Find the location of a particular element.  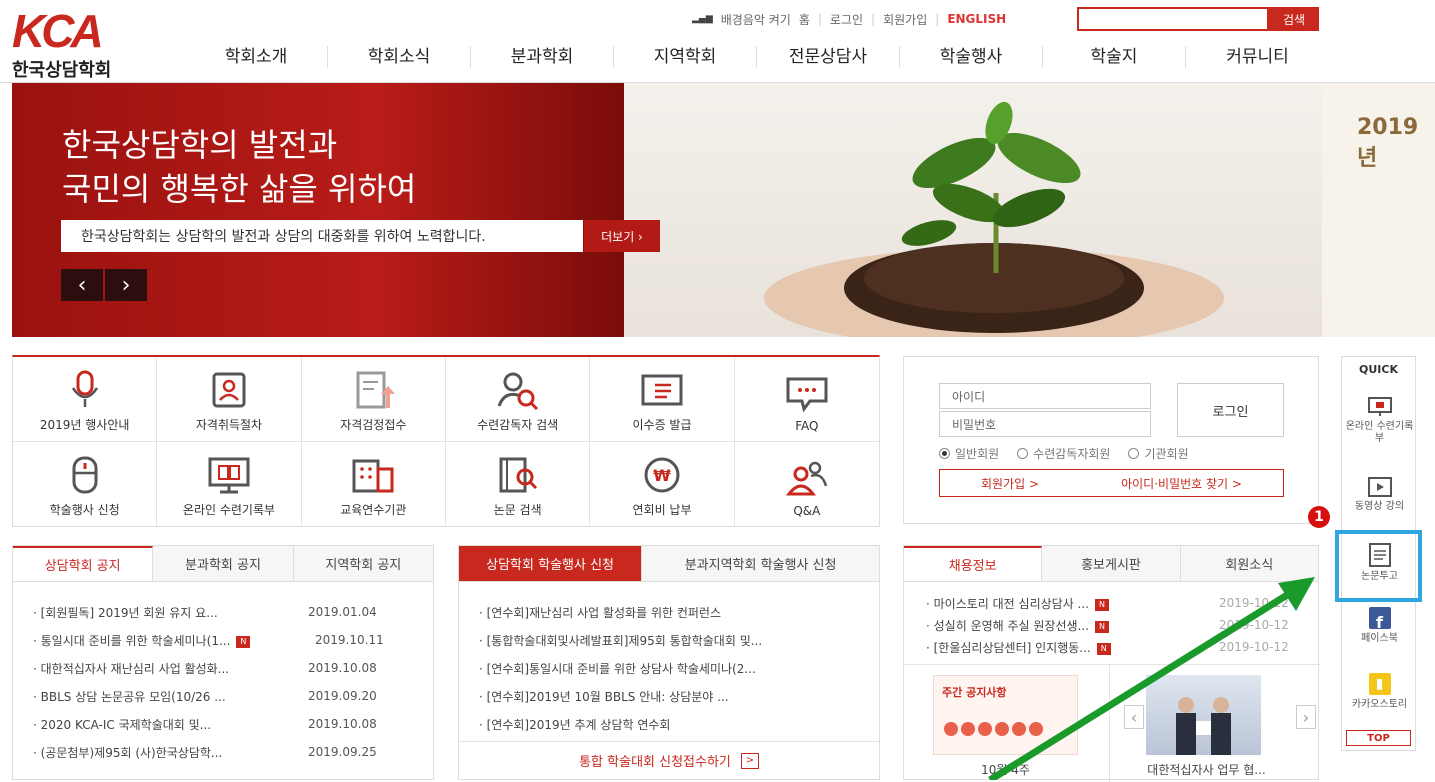

quick-label: 페이스북 is located at coordinates (1379, 638).